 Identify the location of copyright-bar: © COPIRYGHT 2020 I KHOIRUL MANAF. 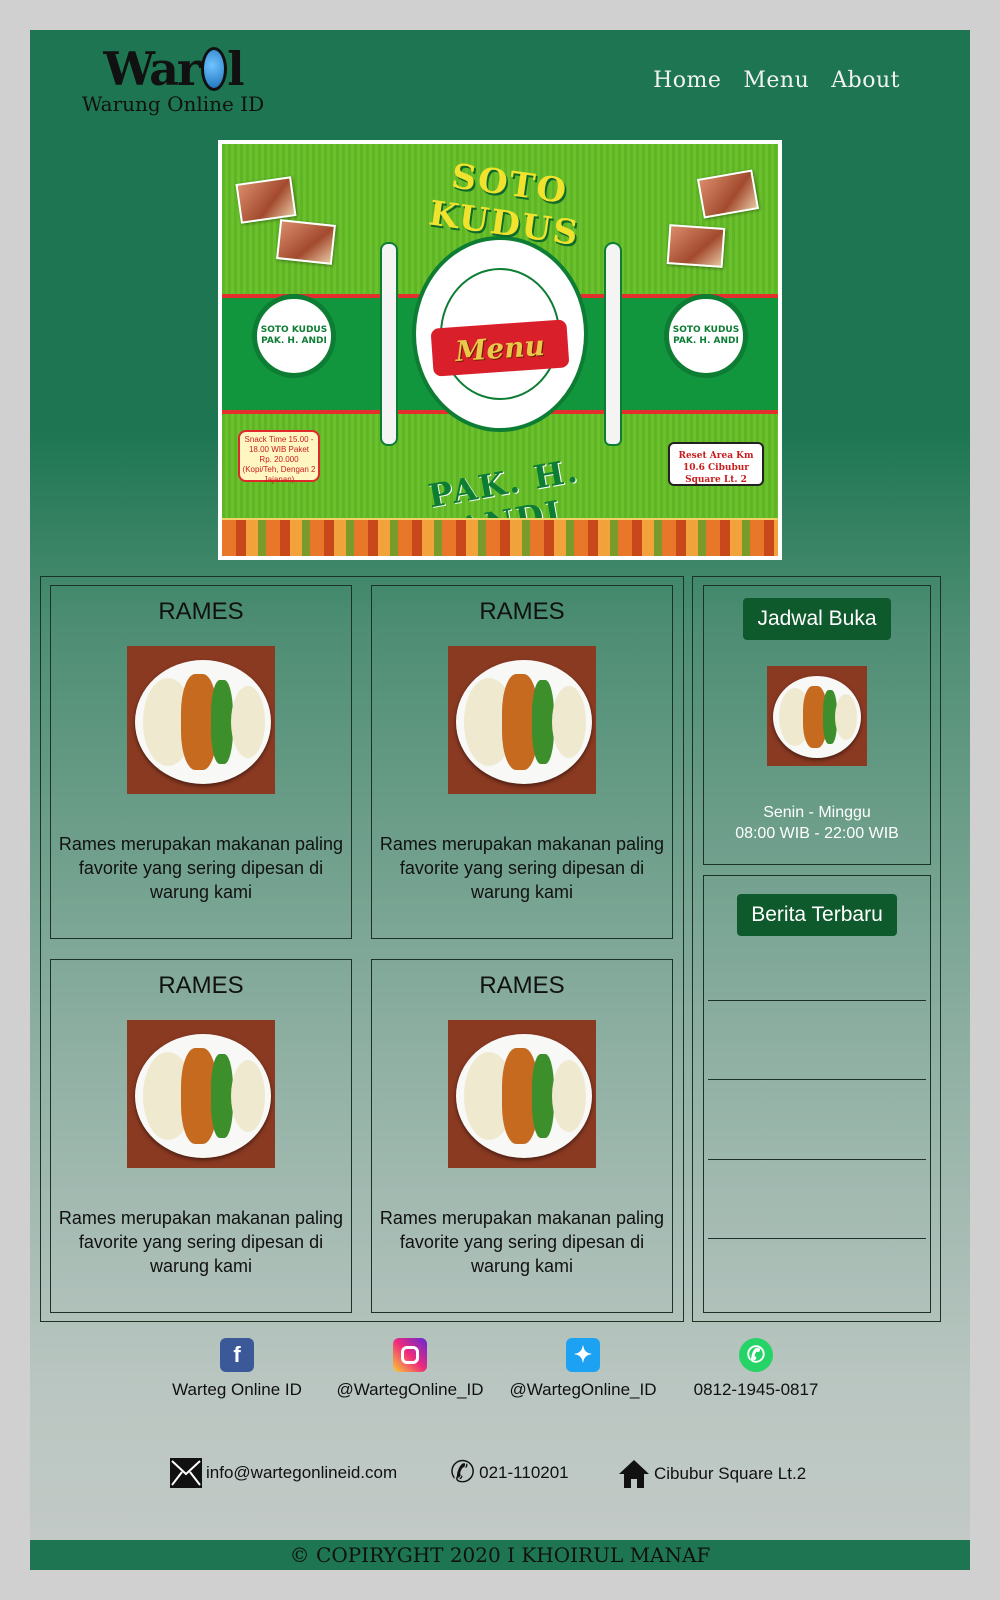
(500, 1555).